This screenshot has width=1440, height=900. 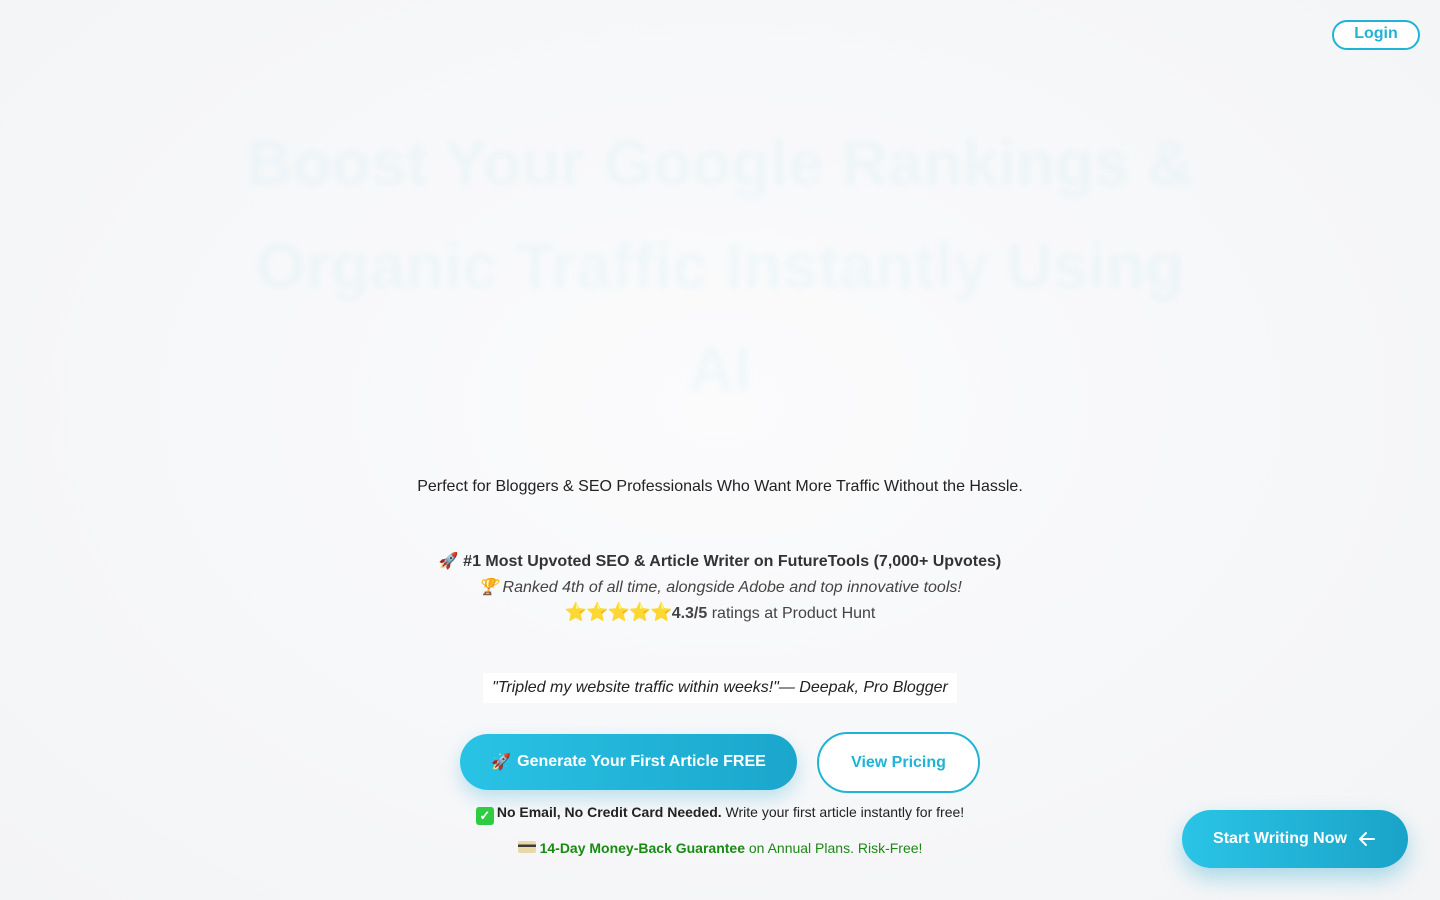 I want to click on credit-card-icon, so click(x=526, y=847).